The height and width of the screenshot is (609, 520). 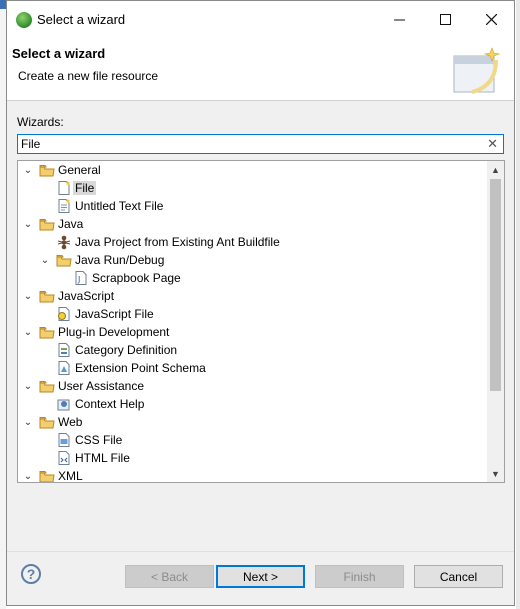 What do you see at coordinates (40, 122) in the screenshot?
I see `wizards-label: Wizards:` at bounding box center [40, 122].